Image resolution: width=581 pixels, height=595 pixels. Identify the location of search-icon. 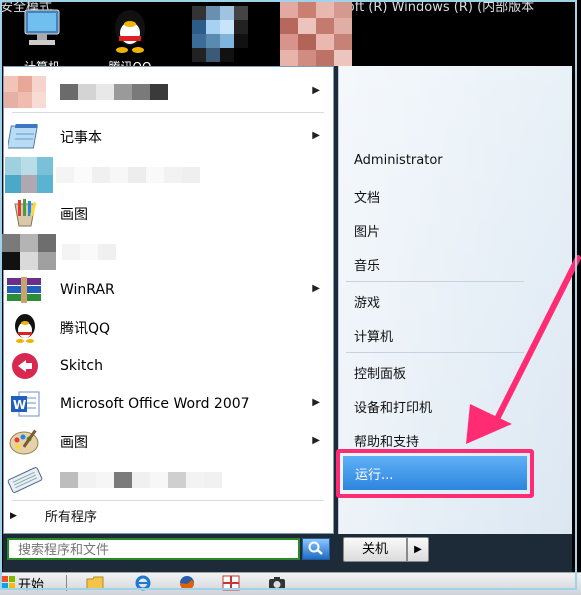
(316, 549).